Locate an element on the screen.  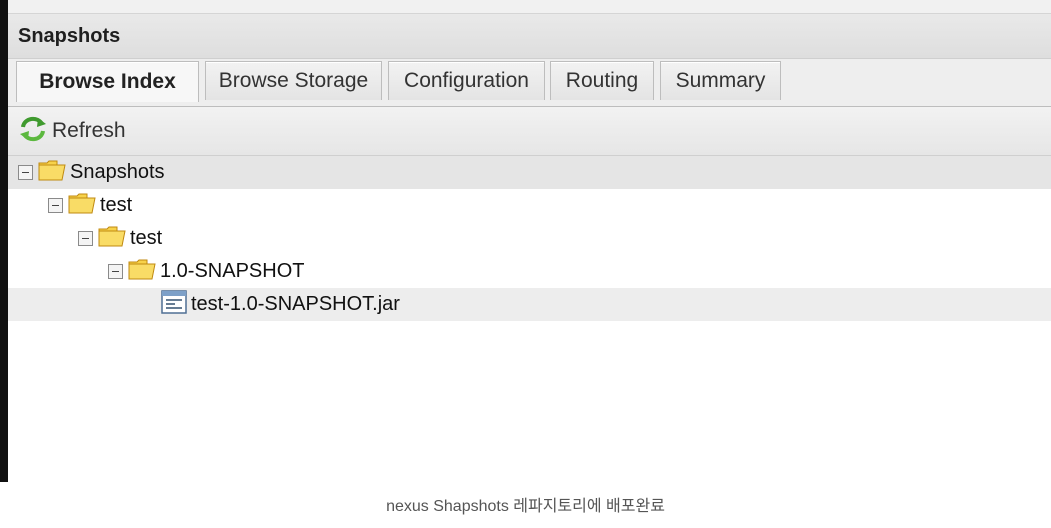
tree-node-test-artifact: test is located at coordinates (529, 238).